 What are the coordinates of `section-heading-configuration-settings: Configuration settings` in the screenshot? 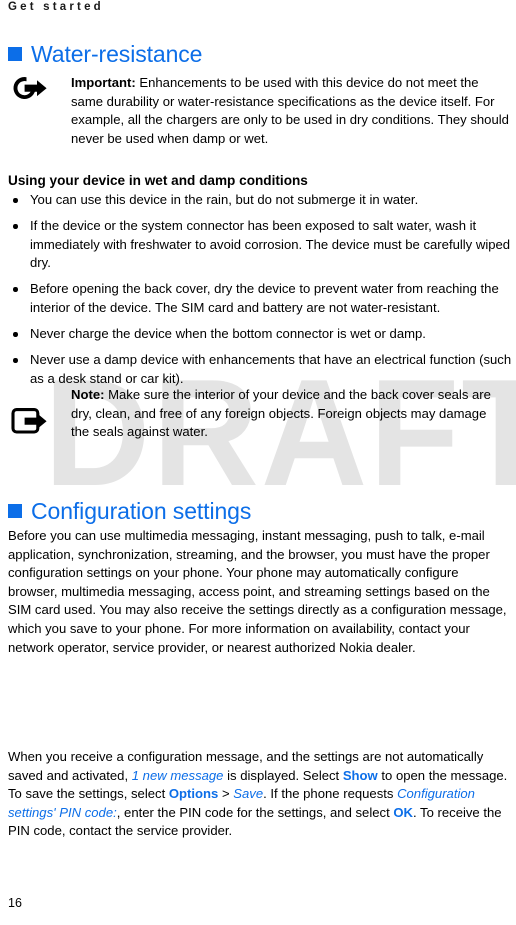 It's located at (129, 511).